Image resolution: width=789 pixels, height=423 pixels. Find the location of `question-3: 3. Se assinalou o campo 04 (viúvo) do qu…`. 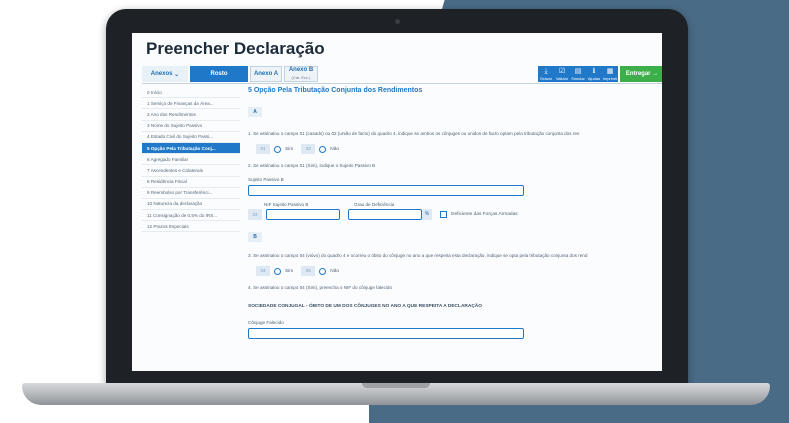

question-3: 3. Se assinalou o campo 04 (viúvo) do qu… is located at coordinates (418, 255).